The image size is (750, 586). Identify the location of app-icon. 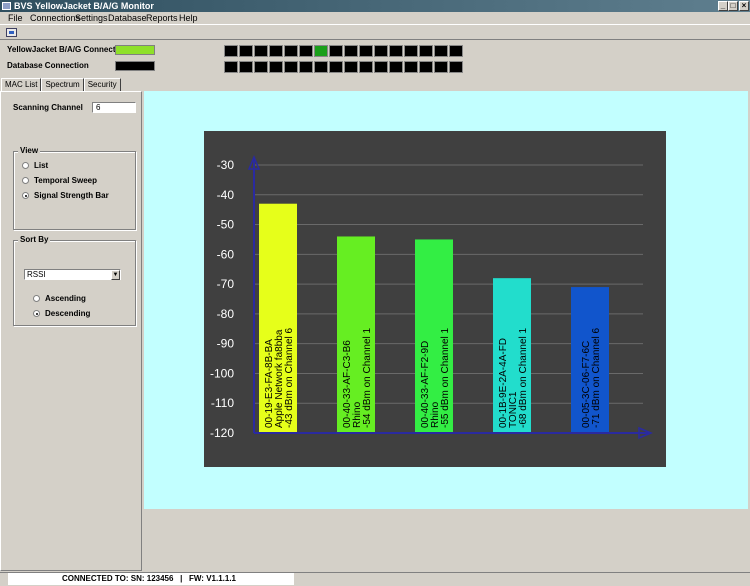
(6, 6).